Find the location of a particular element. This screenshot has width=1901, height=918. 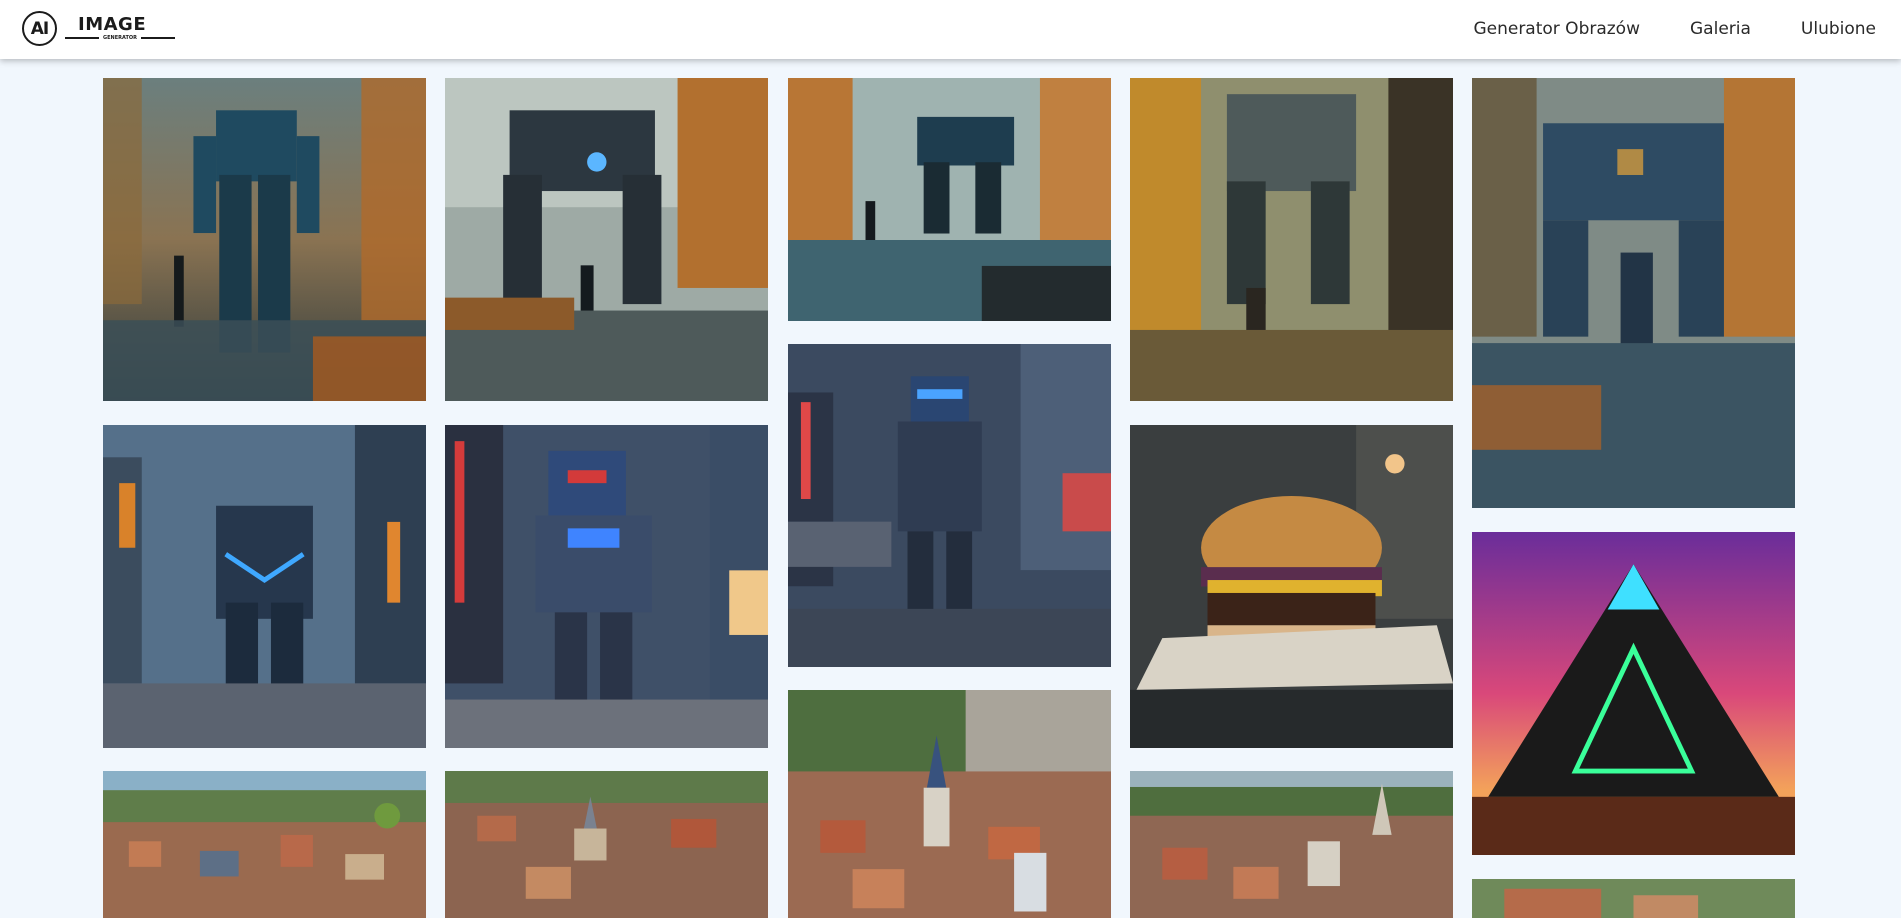

nav-link-generator: Generator Obrazów is located at coordinates (1556, 29).